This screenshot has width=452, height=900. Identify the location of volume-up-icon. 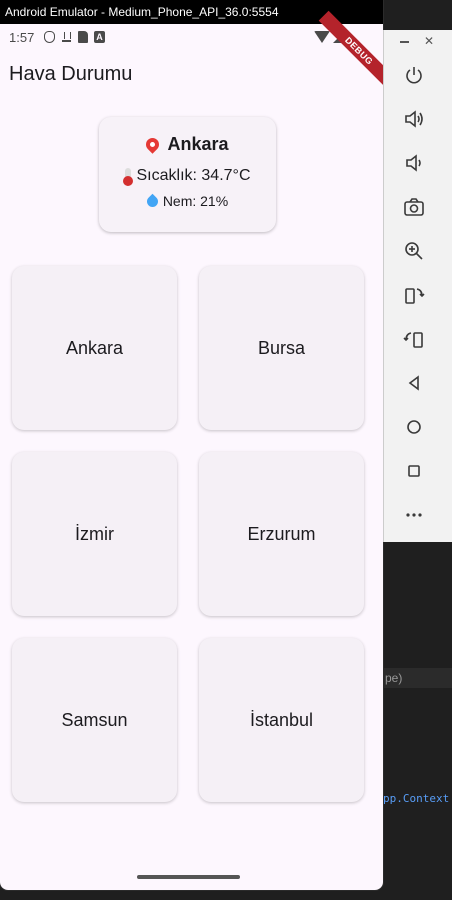
(414, 119).